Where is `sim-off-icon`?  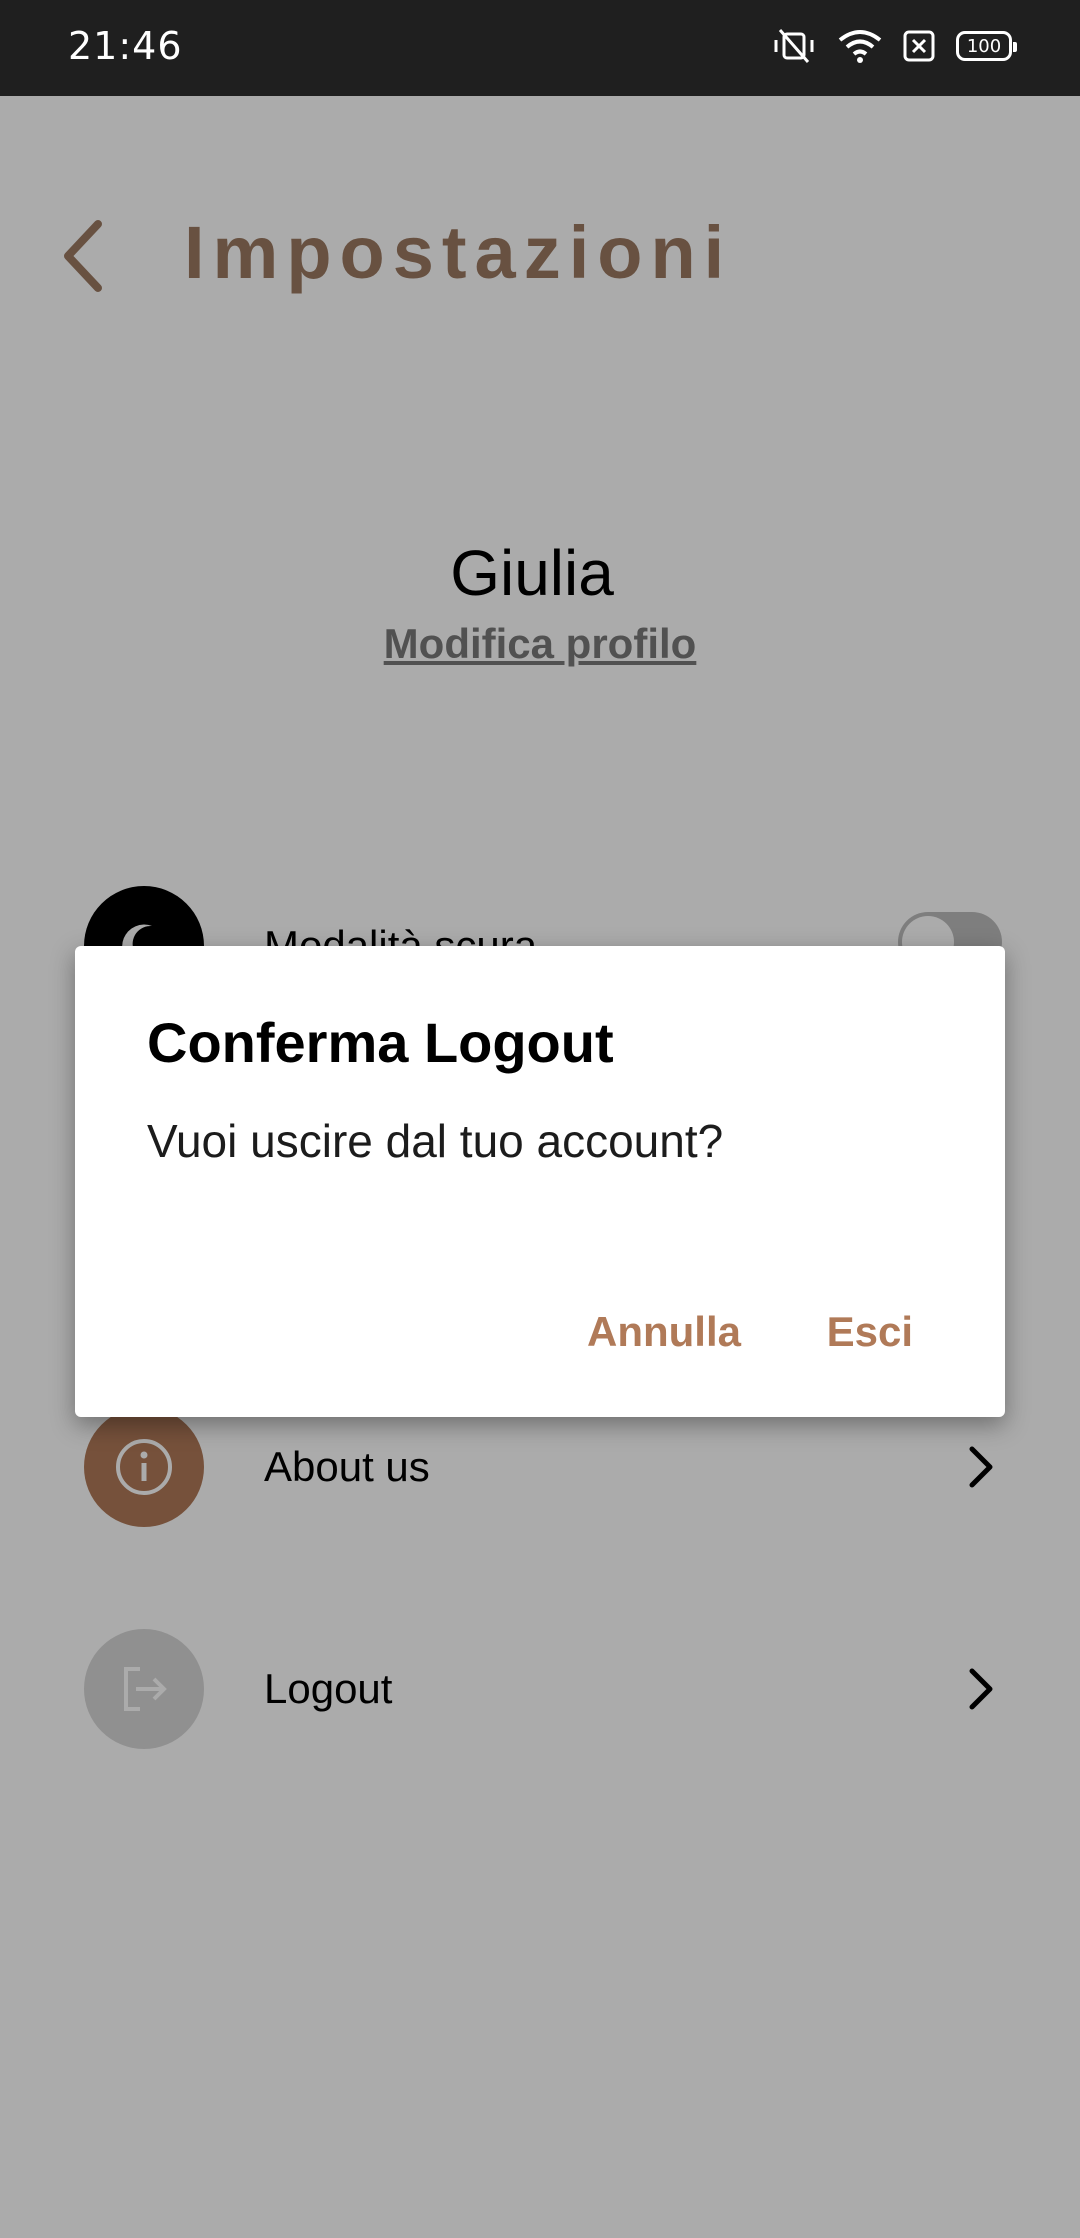
sim-off-icon is located at coordinates (919, 46).